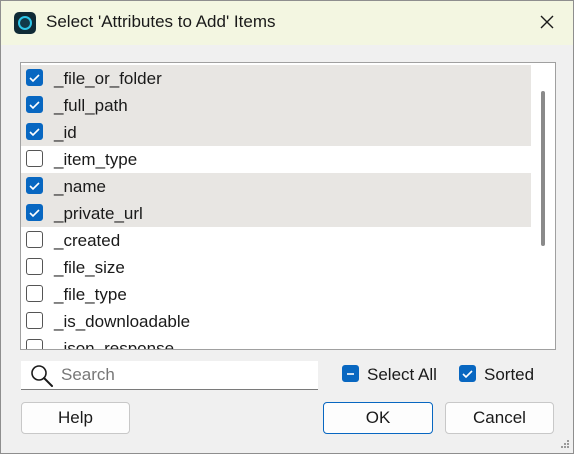 Image resolution: width=574 pixels, height=454 pixels. I want to click on item-label: _json_response, so click(114, 344).